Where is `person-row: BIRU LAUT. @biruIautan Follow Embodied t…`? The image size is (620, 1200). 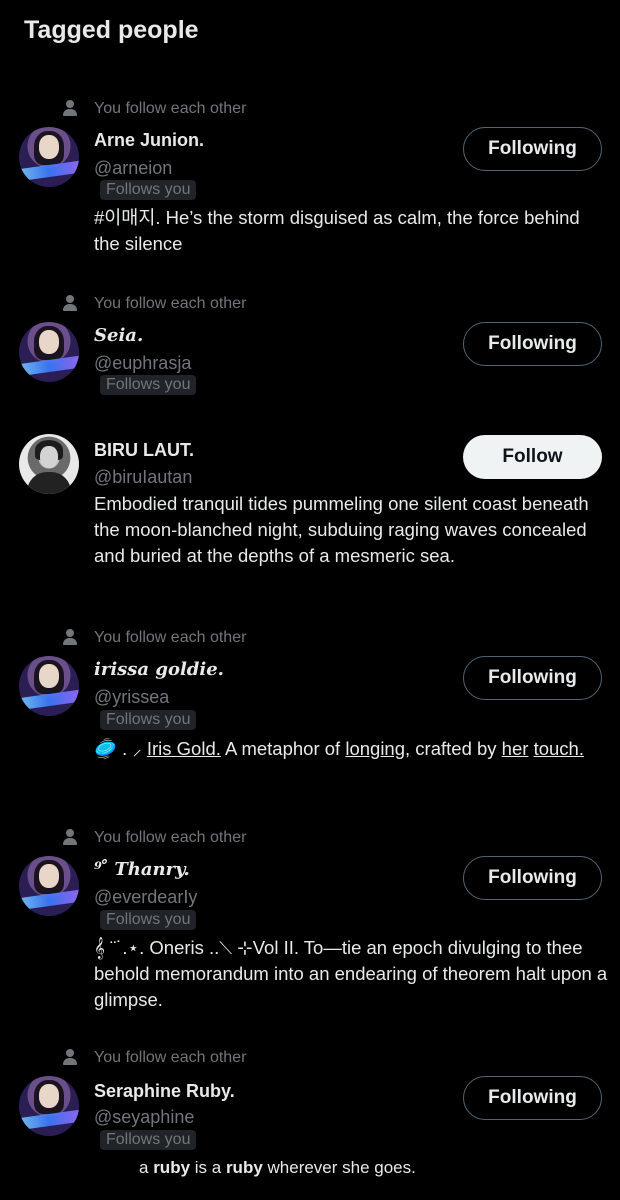
person-row: BIRU LAUT. @biruIautan Follow Embodied t… is located at coordinates (310, 519).